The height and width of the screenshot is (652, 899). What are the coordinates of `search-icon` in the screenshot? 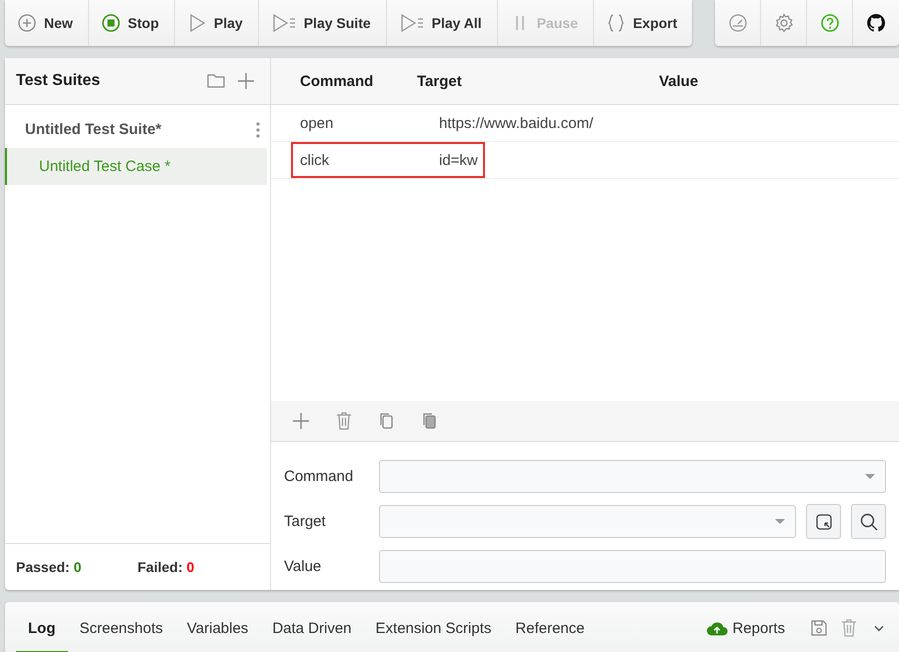 It's located at (868, 522).